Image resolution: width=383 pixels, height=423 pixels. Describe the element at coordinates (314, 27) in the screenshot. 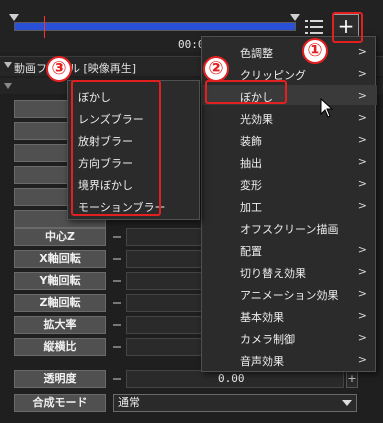

I see `list-icon` at that location.